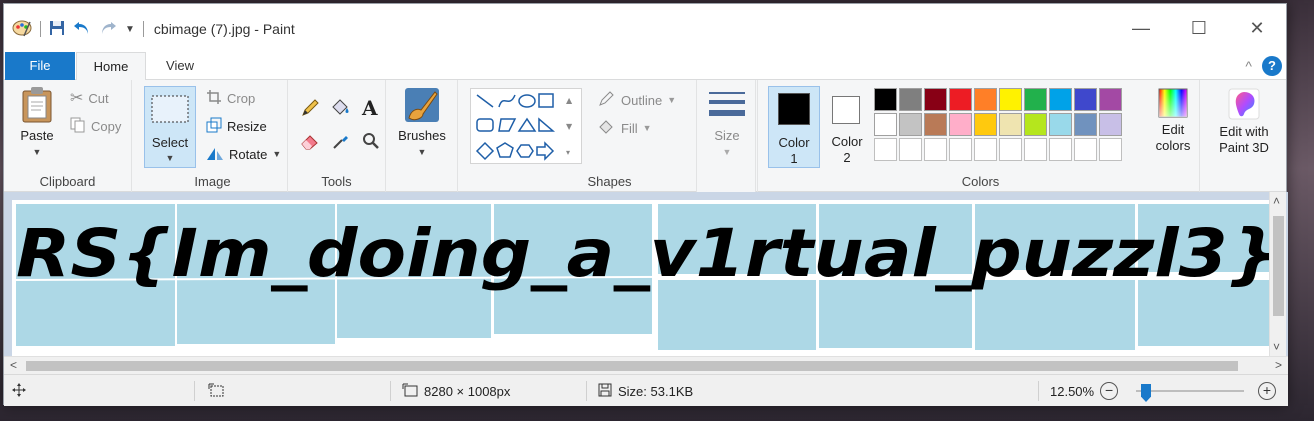 This screenshot has width=1314, height=421. Describe the element at coordinates (1257, 28) in the screenshot. I see `close-button: ✕` at that location.